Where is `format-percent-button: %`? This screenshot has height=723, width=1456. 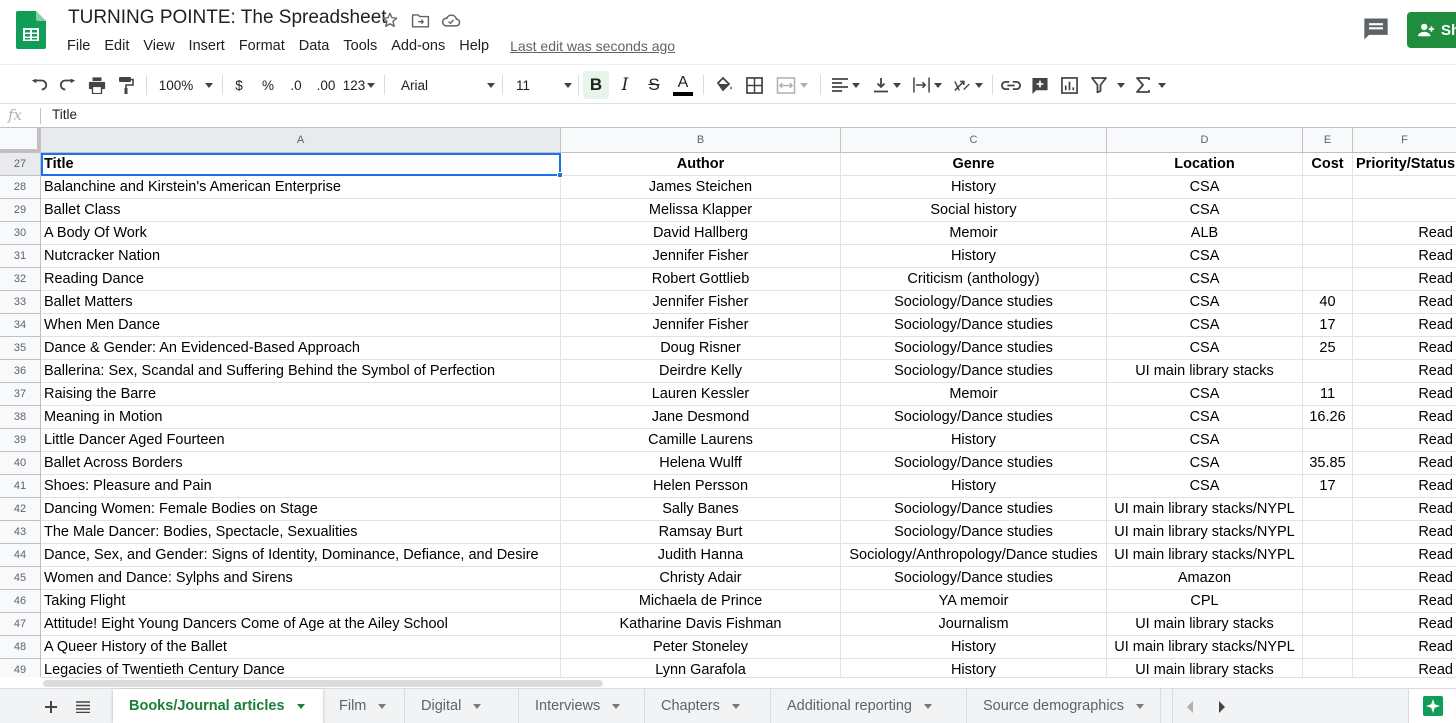 format-percent-button: % is located at coordinates (268, 85).